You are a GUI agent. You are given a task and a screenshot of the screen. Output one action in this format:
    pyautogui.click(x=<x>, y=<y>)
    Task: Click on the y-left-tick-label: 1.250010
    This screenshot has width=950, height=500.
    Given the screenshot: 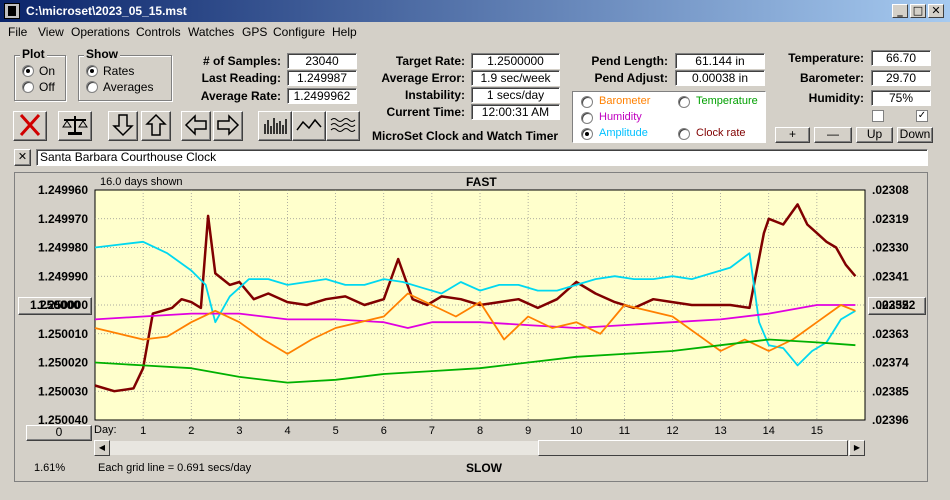 What is the action you would take?
    pyautogui.click(x=63, y=334)
    